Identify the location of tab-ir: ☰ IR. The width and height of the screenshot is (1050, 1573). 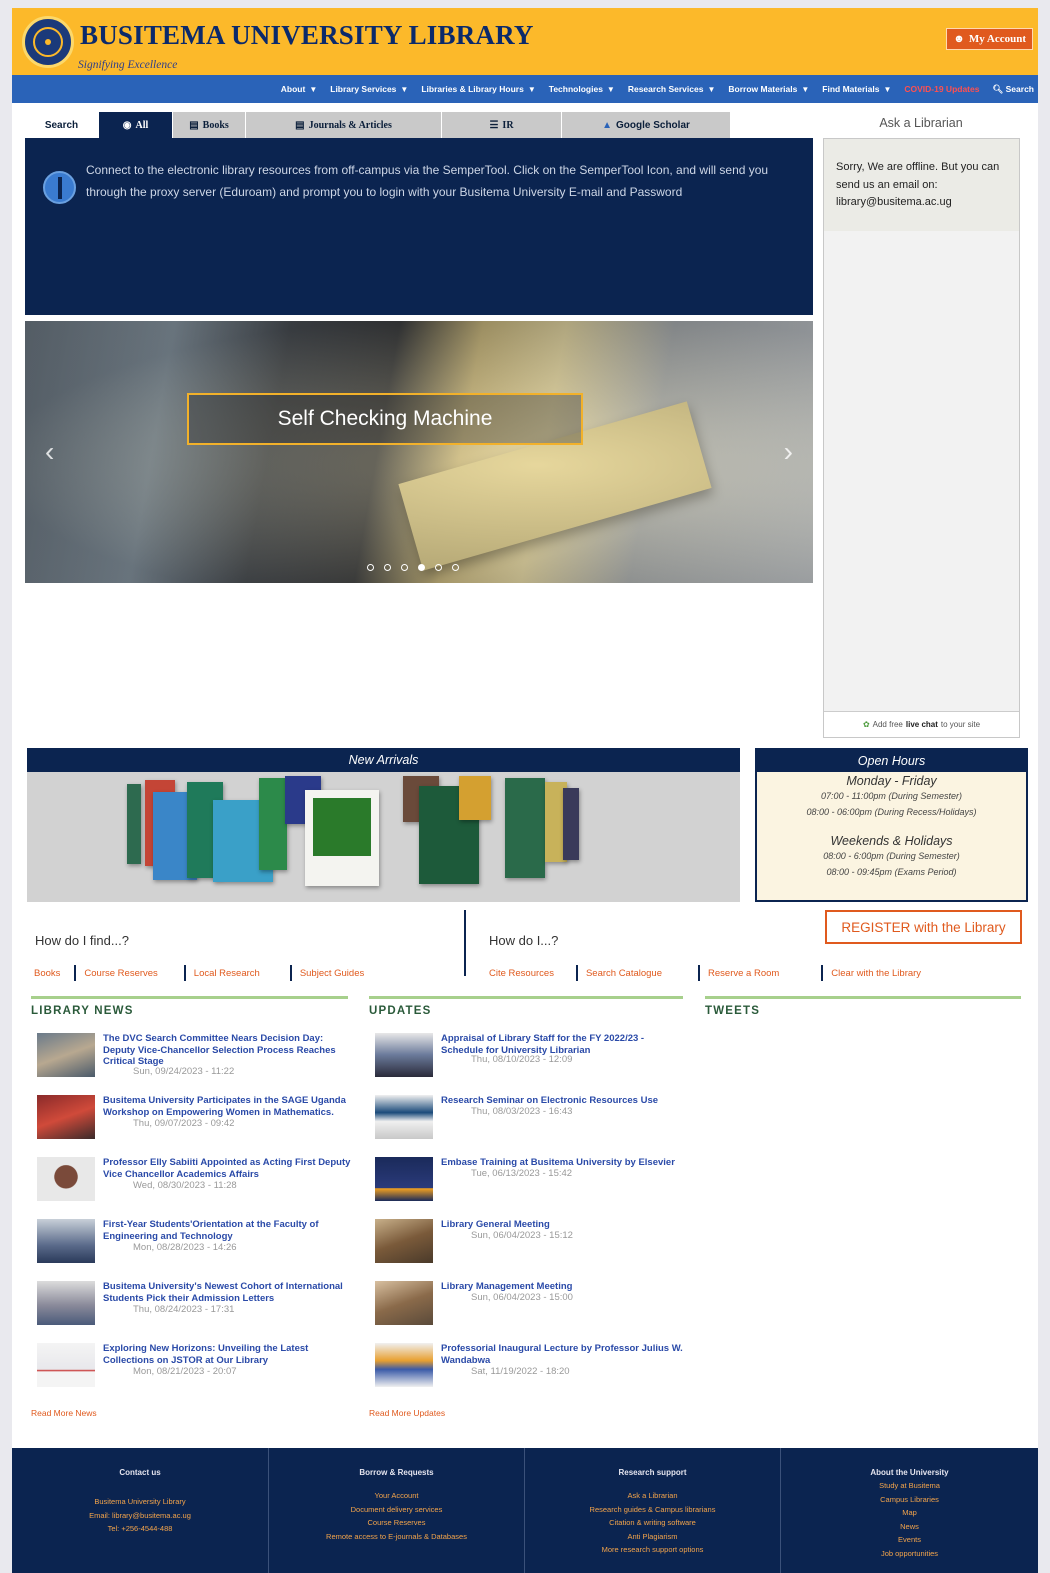
(502, 125).